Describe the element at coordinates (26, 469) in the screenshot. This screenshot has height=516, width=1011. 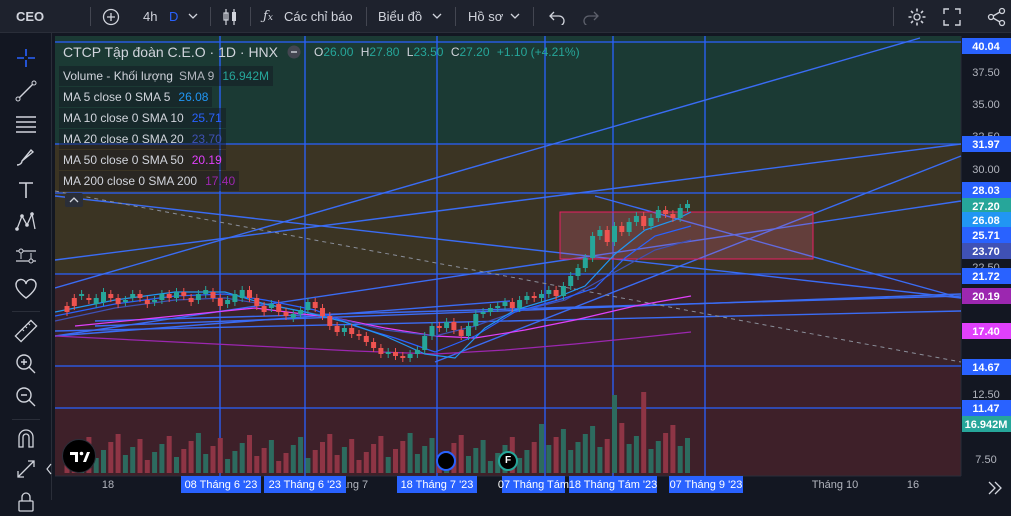
I see `stay-in-drawing-icon` at that location.